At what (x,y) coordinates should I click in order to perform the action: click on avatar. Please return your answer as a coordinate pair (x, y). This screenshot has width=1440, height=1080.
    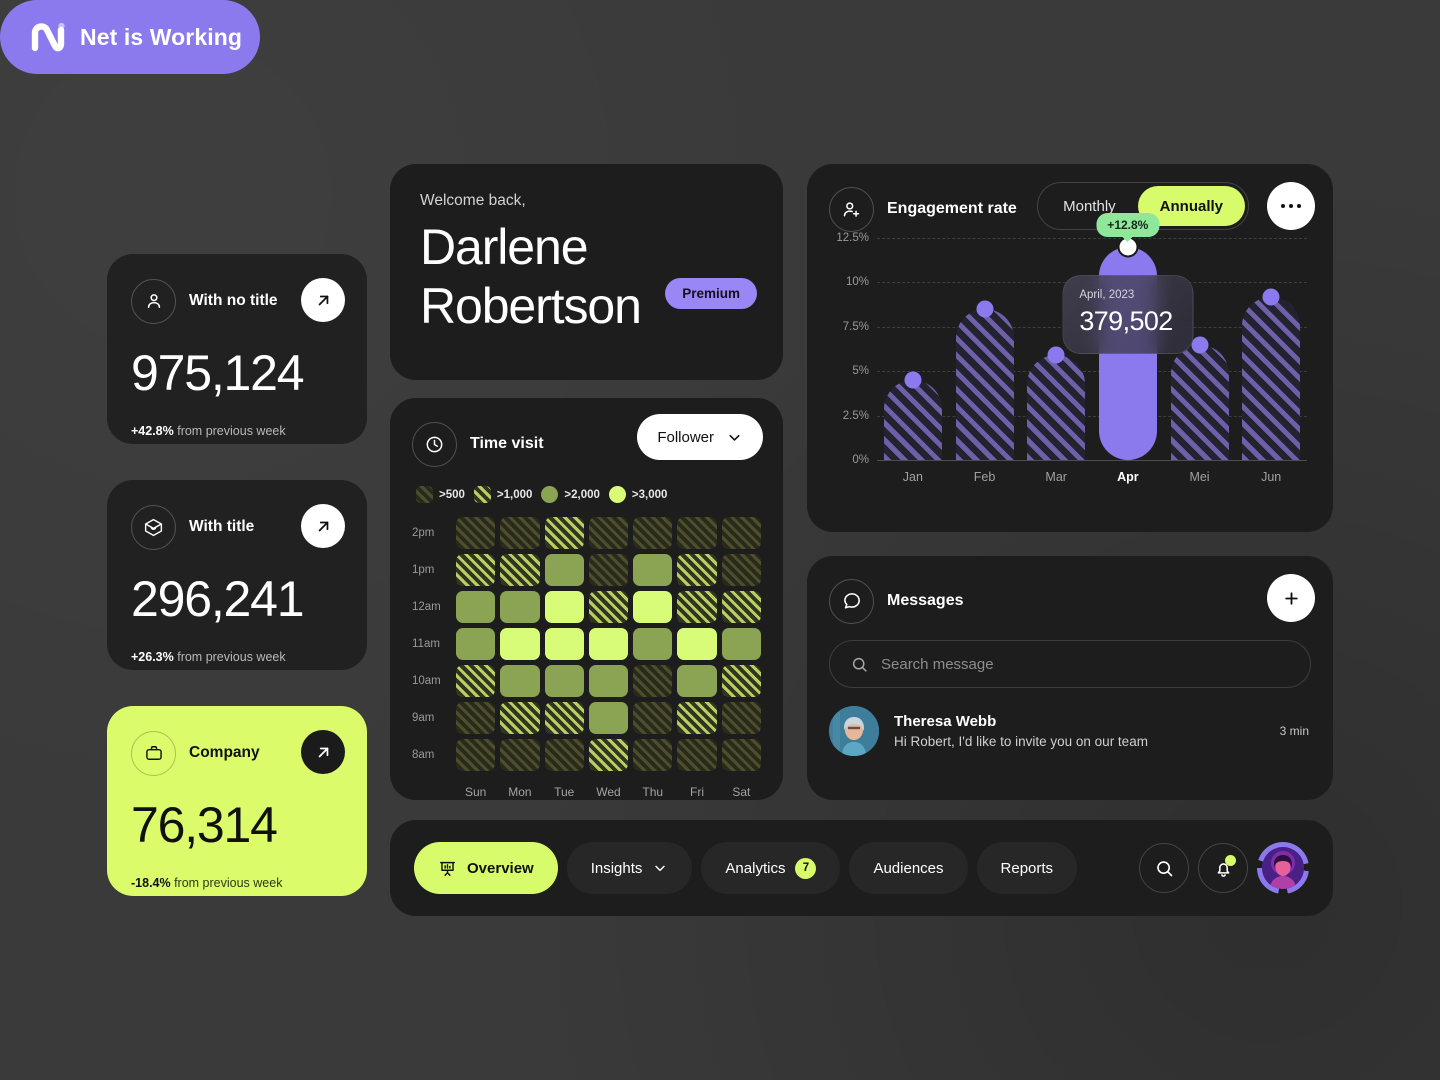
    Looking at the image, I should click on (1283, 868).